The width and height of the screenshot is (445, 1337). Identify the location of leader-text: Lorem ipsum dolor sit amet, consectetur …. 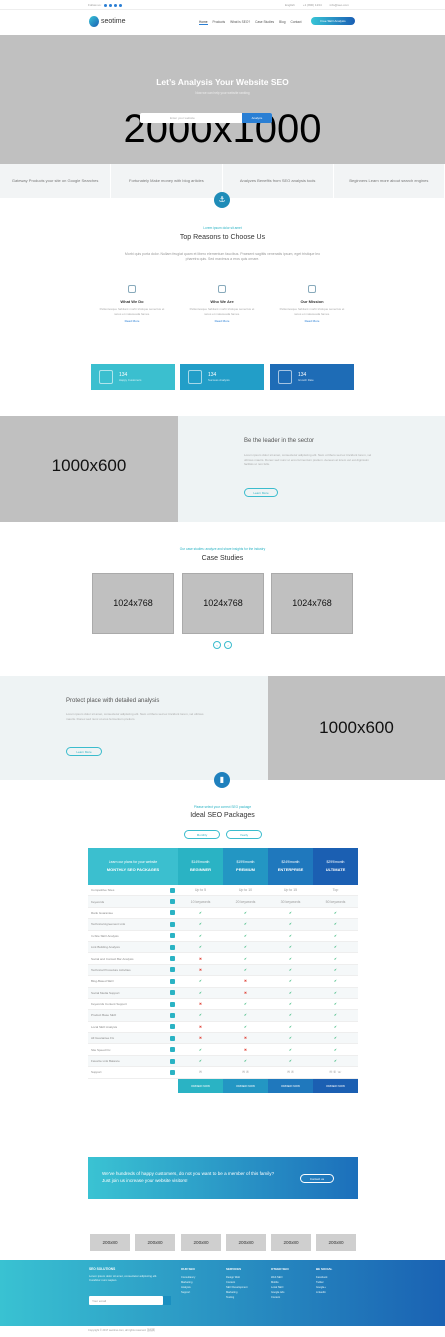
(308, 459).